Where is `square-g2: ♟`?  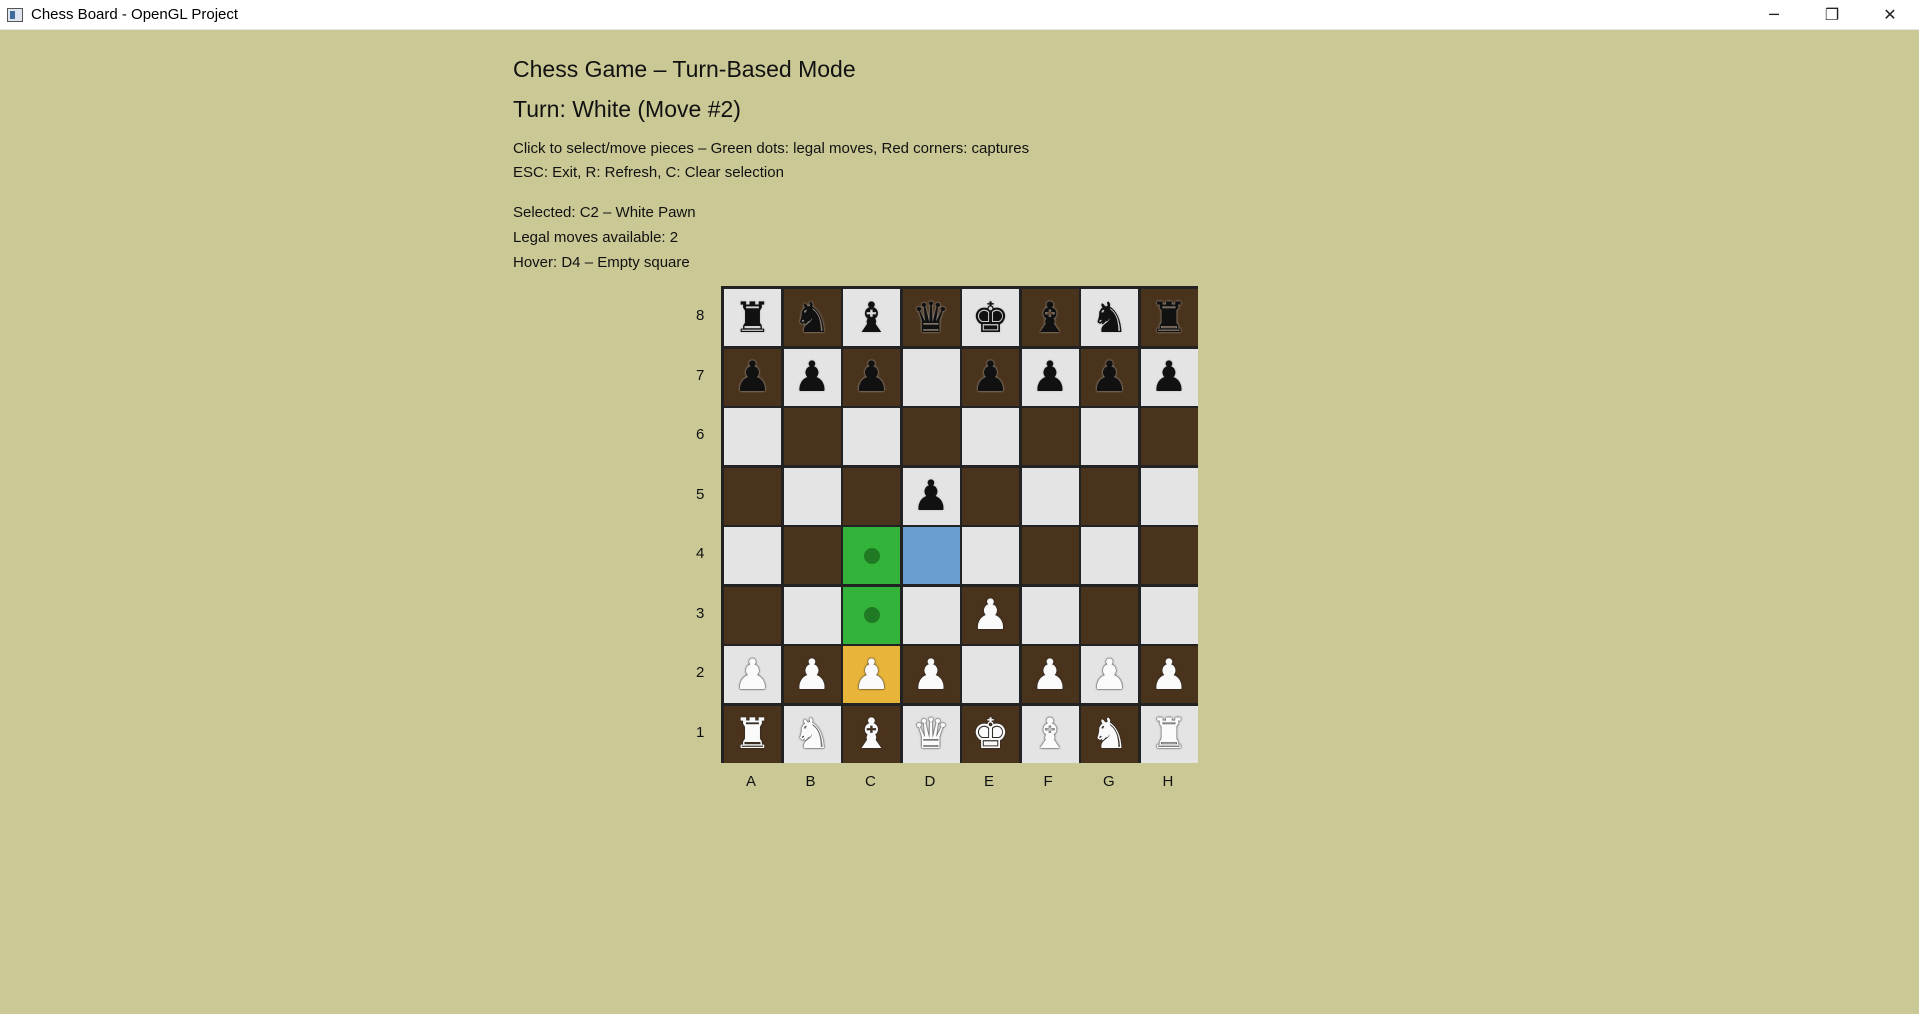
square-g2: ♟ is located at coordinates (1109, 674).